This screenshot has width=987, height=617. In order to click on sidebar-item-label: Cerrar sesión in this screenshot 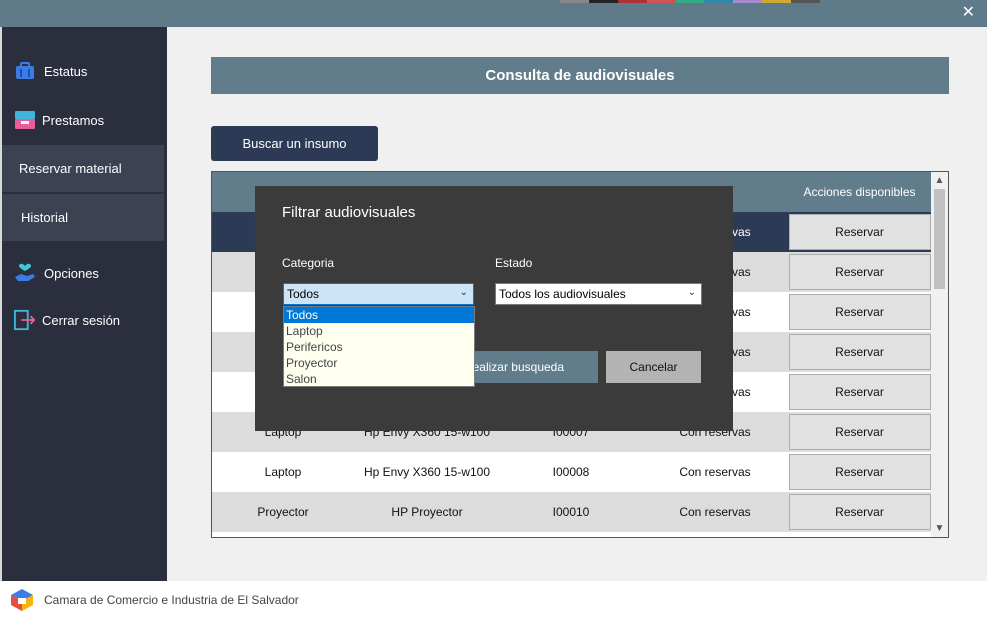, I will do `click(81, 320)`.